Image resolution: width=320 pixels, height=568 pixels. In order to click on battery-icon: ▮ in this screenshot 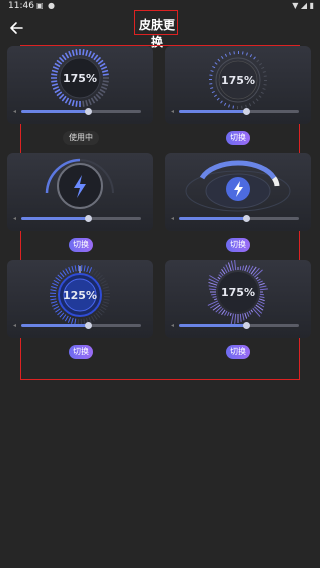, I will do `click(311, 5)`.